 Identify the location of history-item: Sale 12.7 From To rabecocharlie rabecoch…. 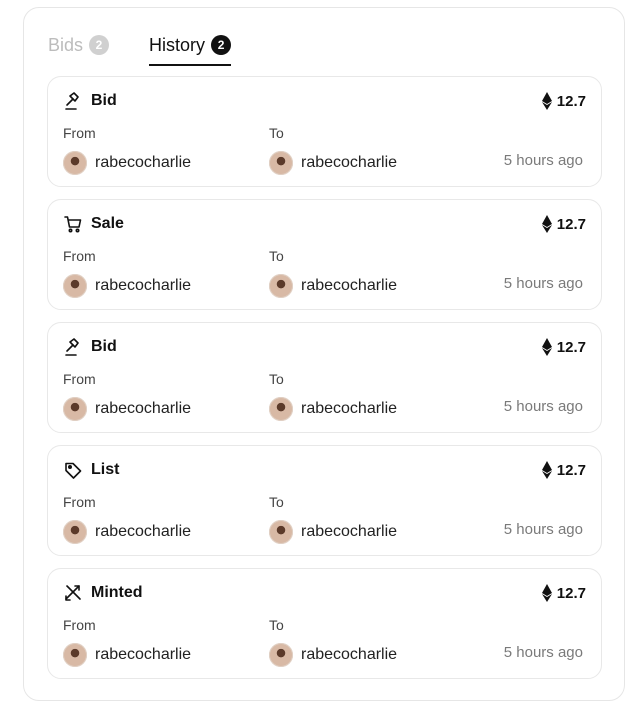
(324, 254).